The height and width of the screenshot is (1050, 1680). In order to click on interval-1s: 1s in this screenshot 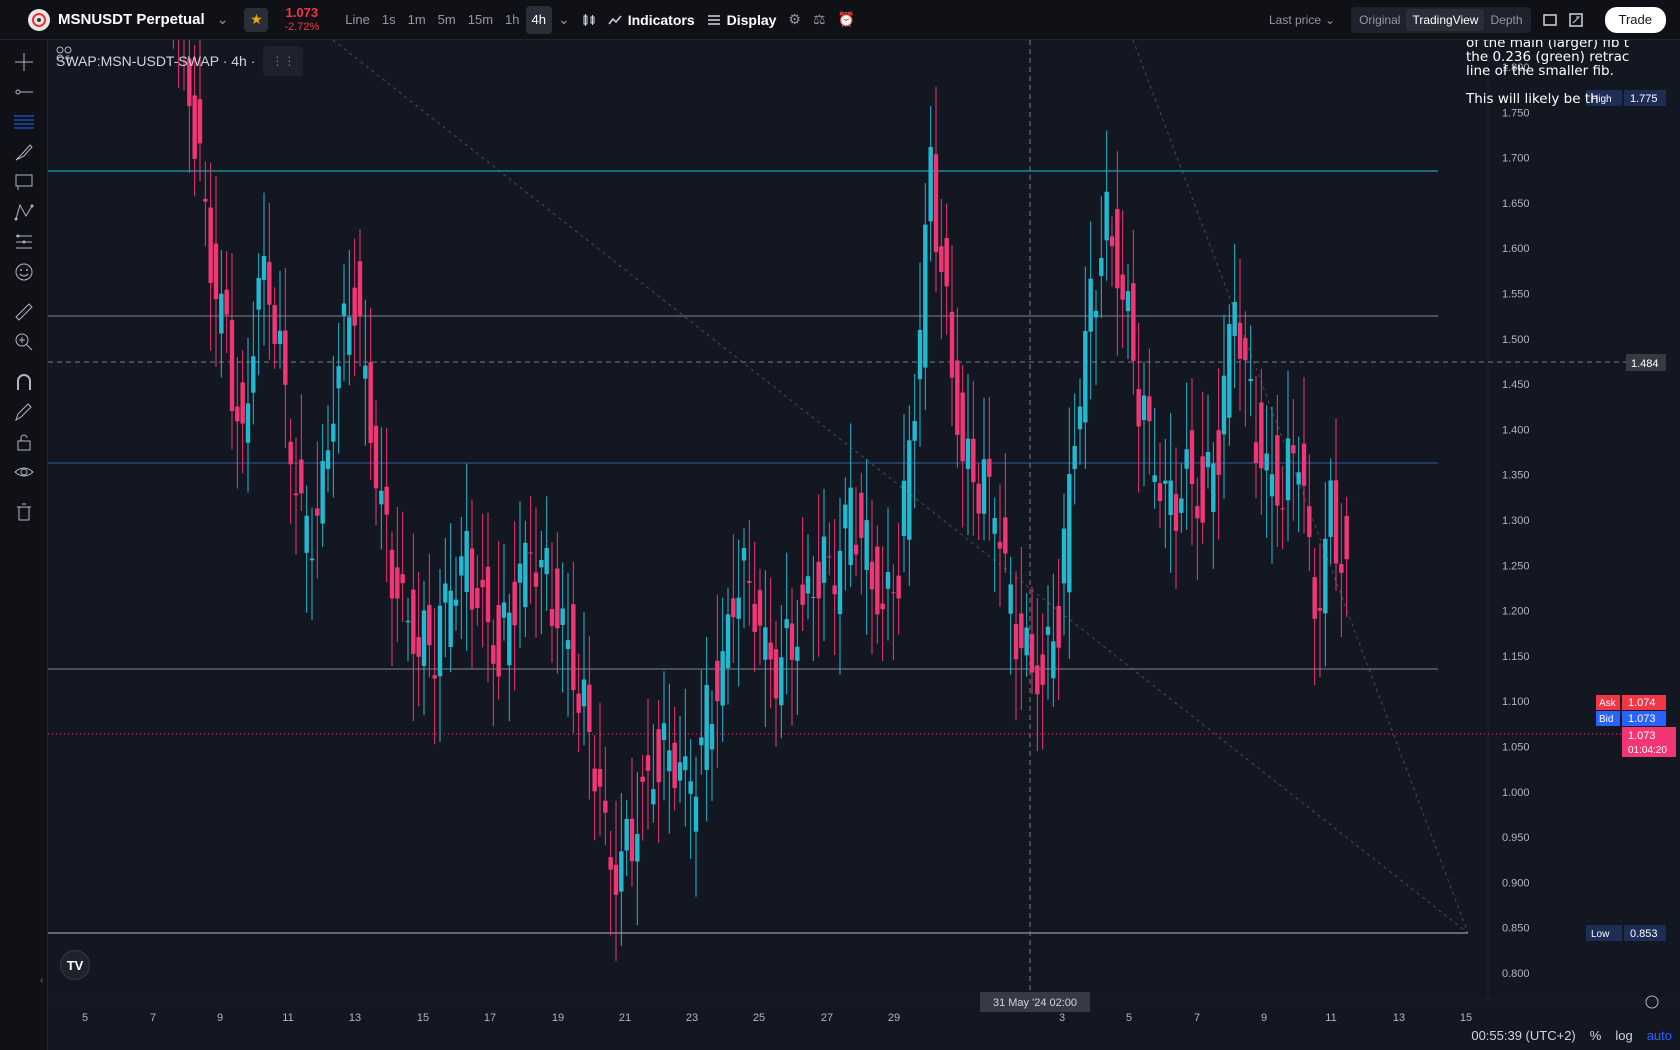, I will do `click(389, 20)`.